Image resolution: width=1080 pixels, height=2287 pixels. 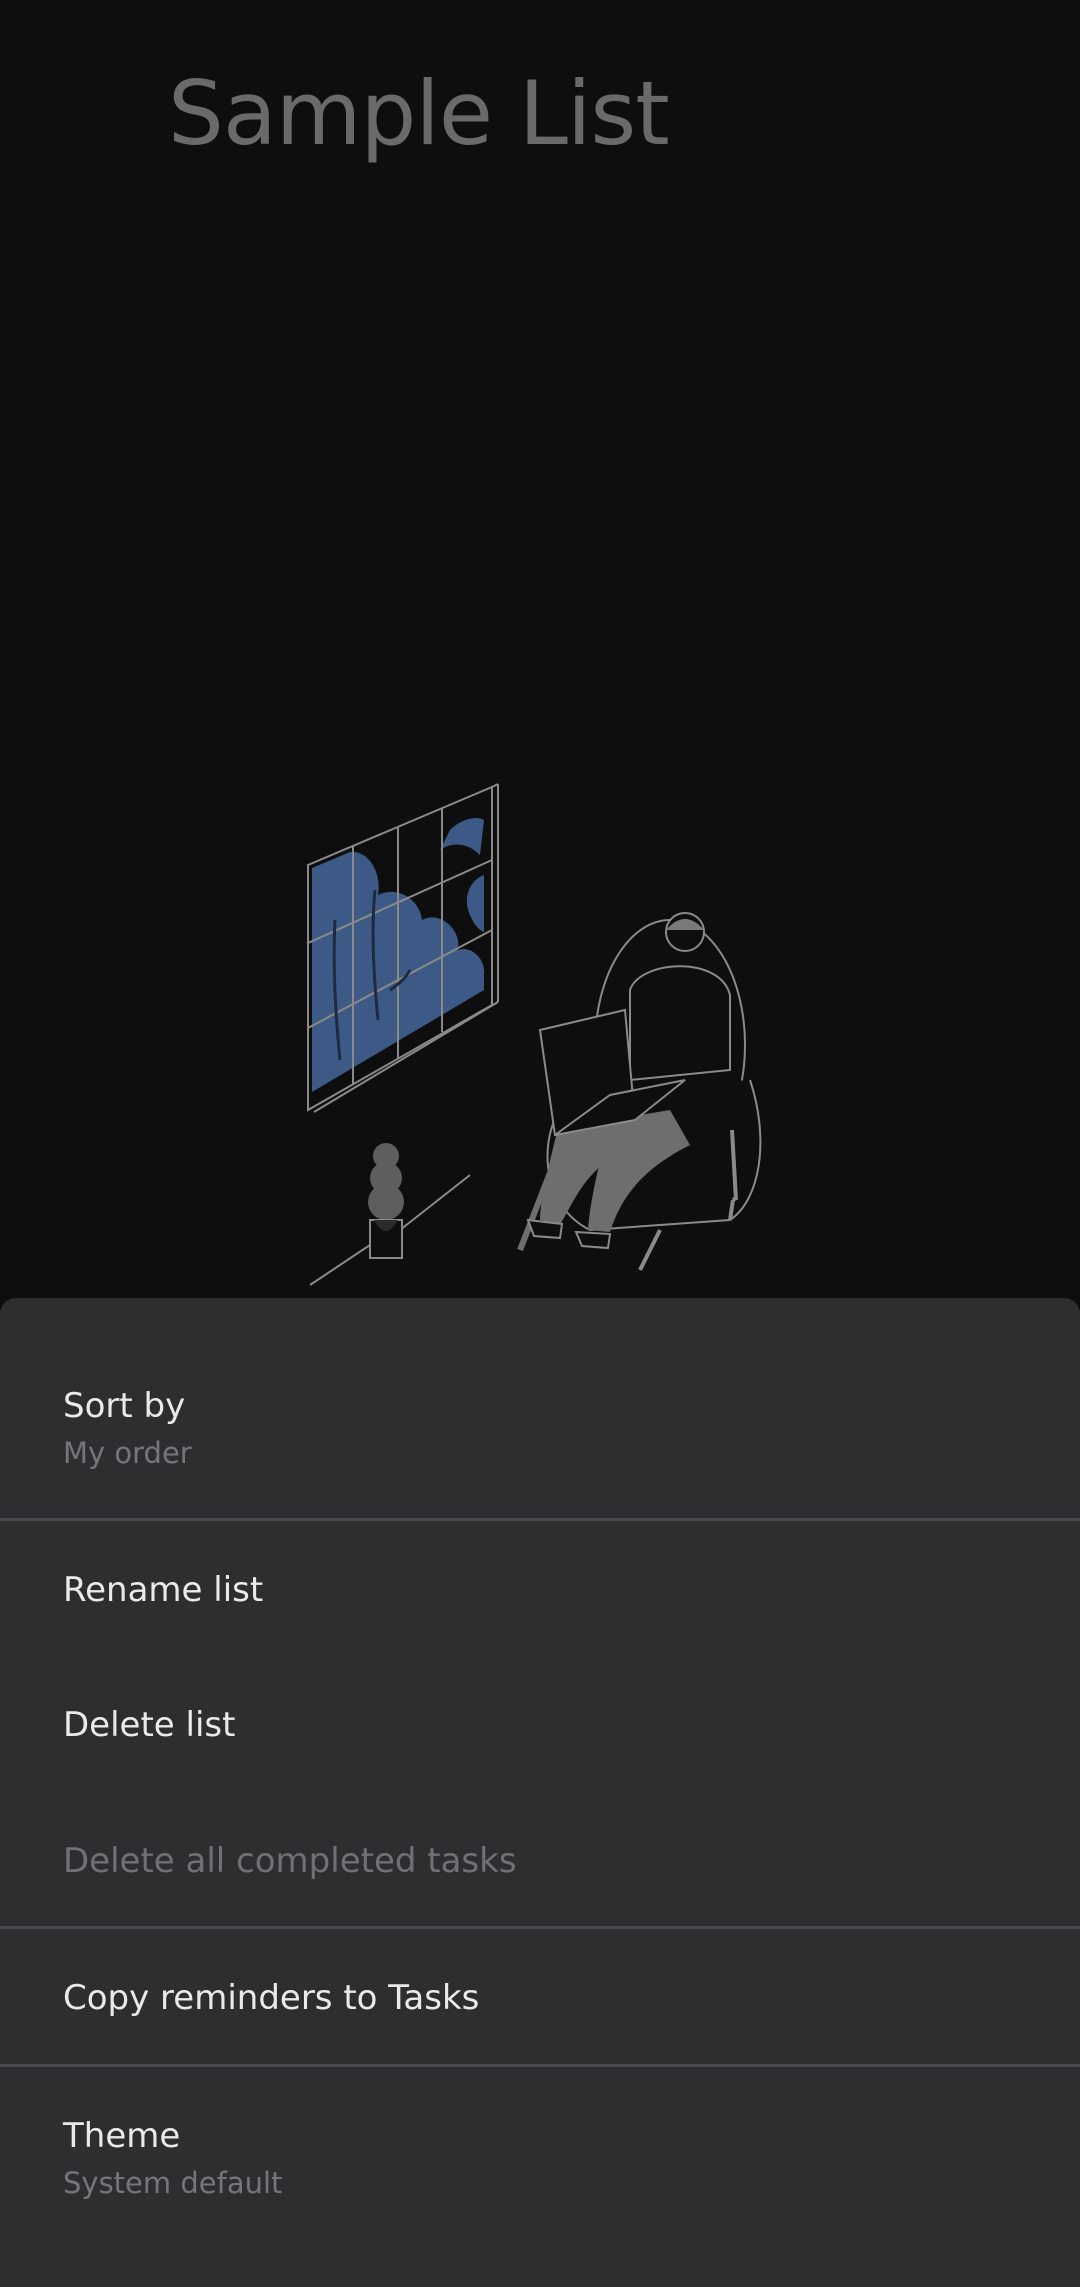 I want to click on theme-option: Theme System default, so click(x=540, y=2158).